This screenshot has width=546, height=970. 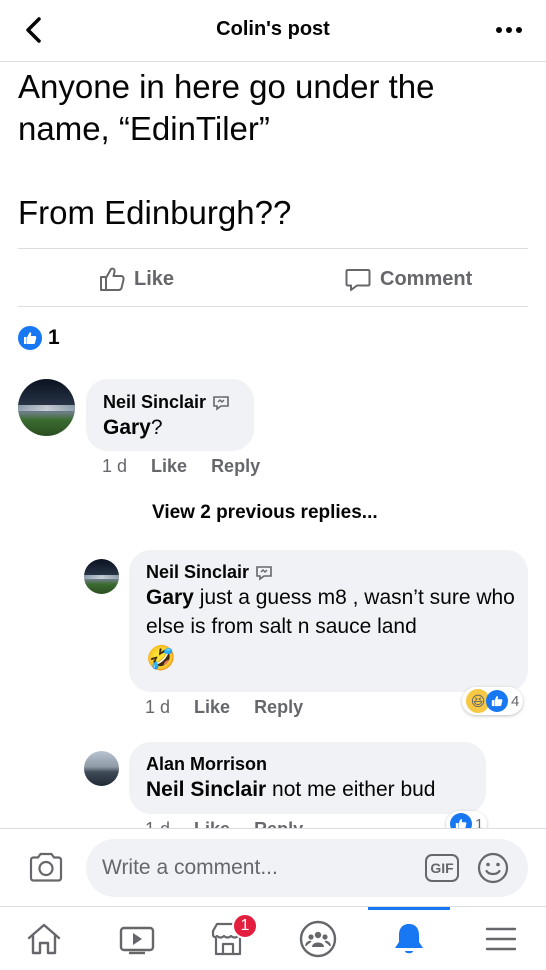 I want to click on like-button: Like, so click(x=136, y=279).